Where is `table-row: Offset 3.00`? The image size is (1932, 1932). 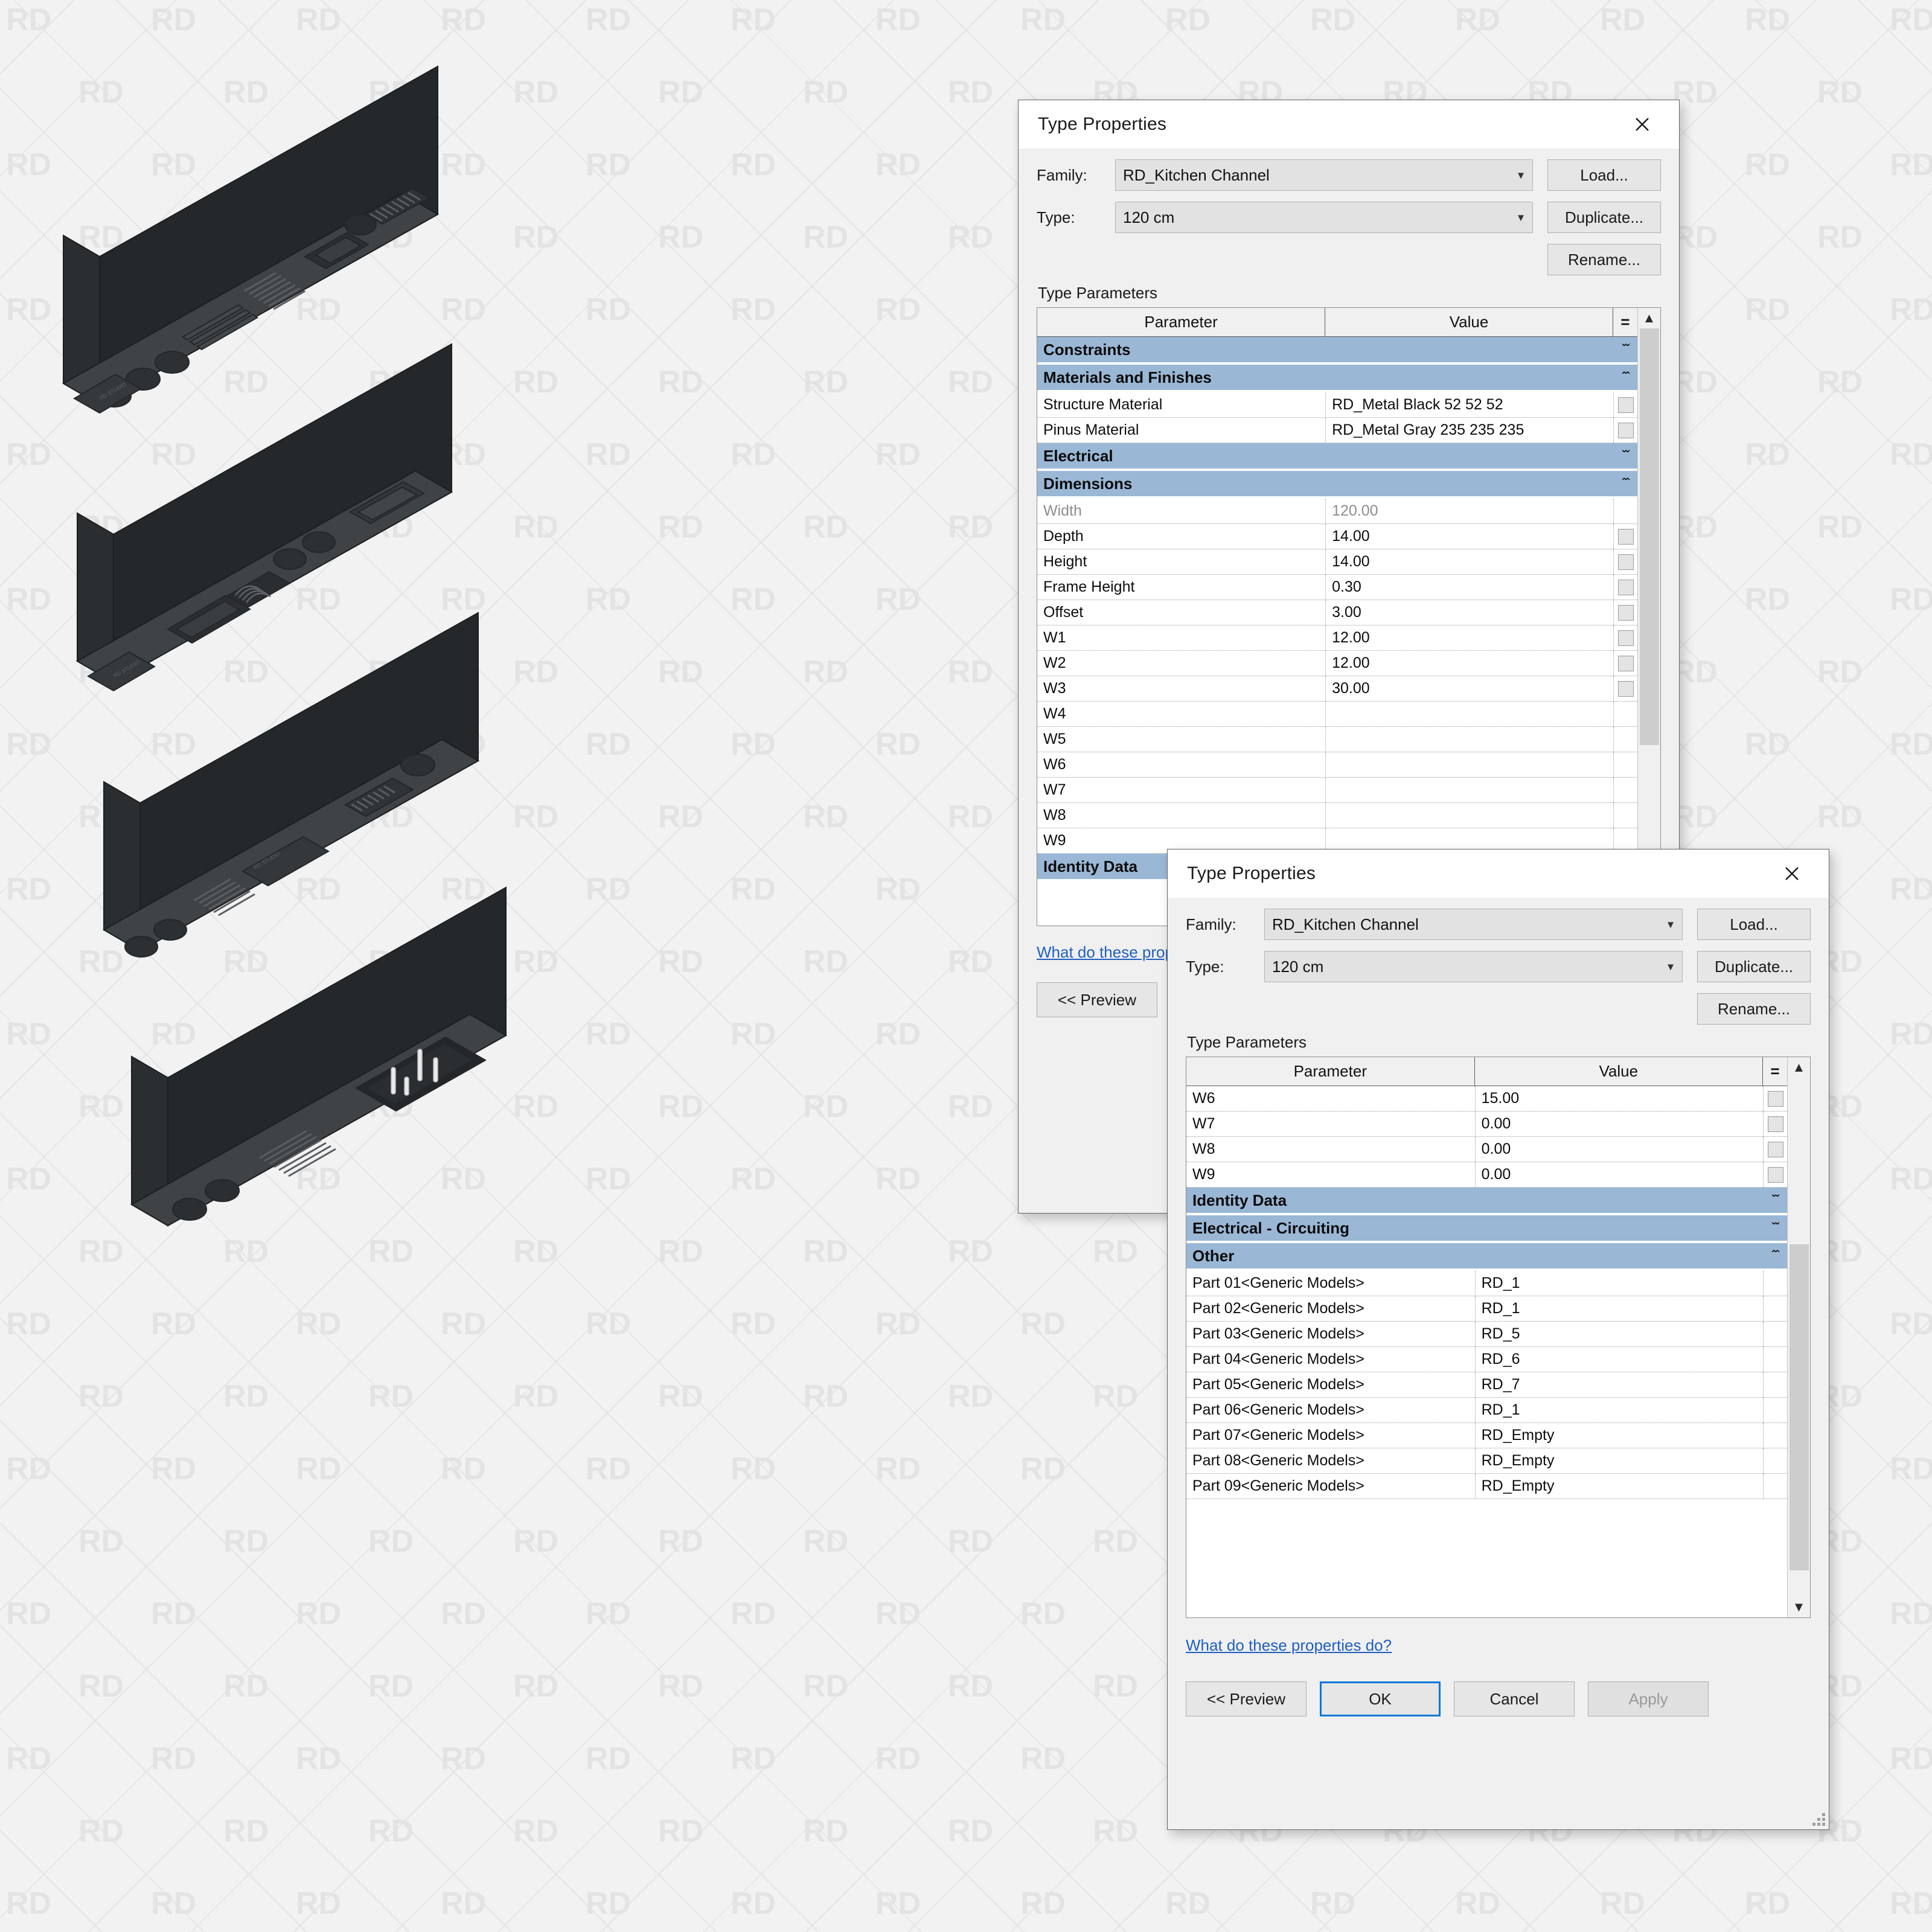 table-row: Offset 3.00 is located at coordinates (1337, 613).